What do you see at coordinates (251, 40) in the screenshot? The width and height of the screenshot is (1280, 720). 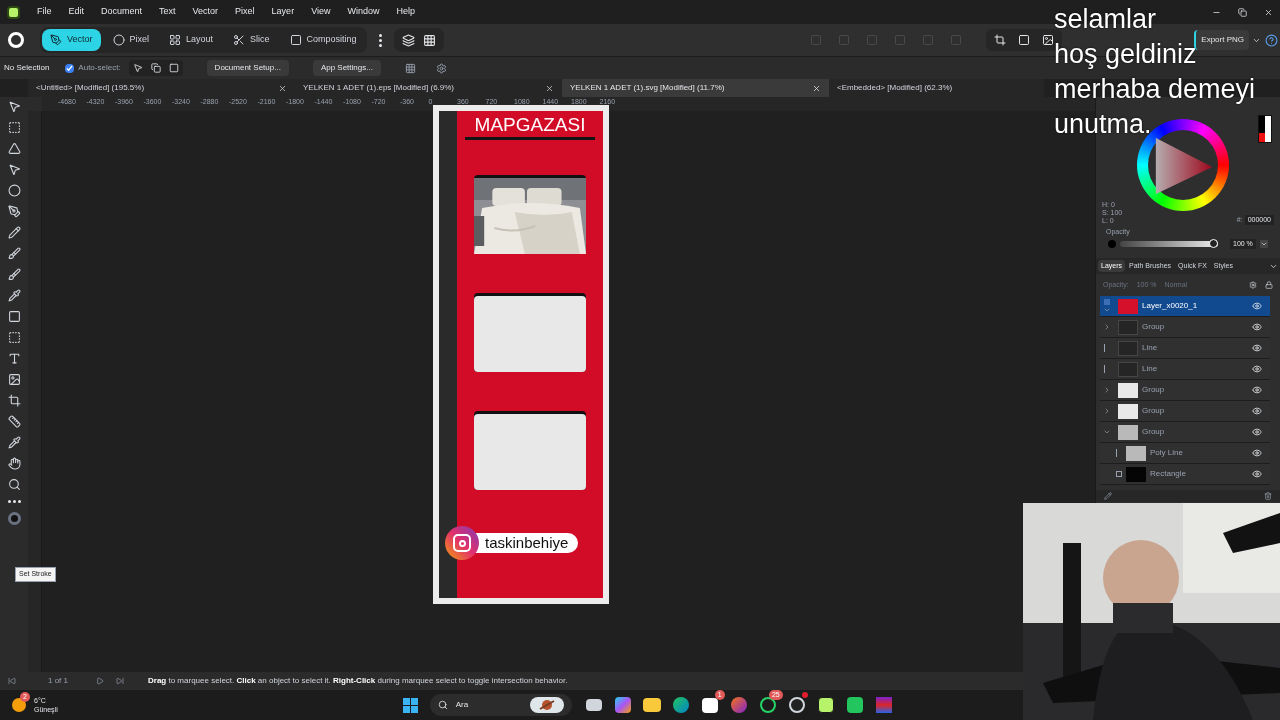 I see `persona-tab: Slice` at bounding box center [251, 40].